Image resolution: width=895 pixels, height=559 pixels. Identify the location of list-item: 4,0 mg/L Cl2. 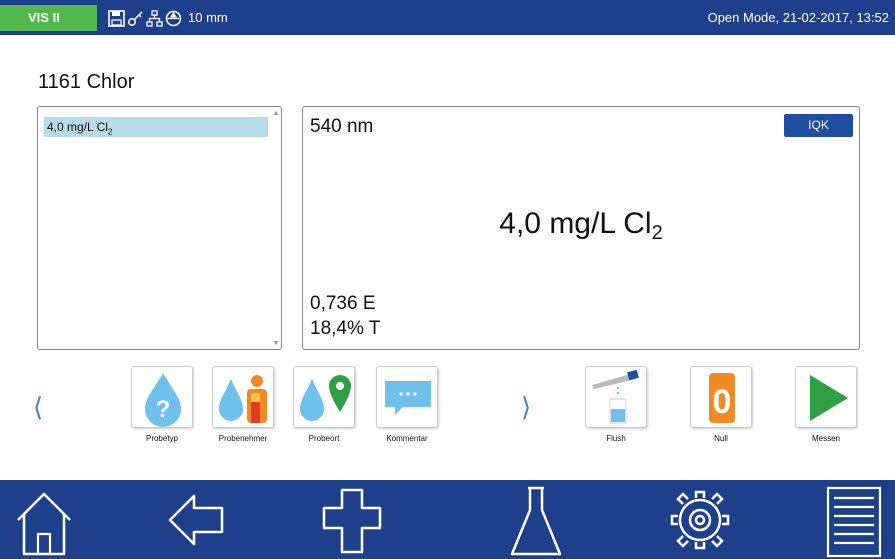
(156, 127).